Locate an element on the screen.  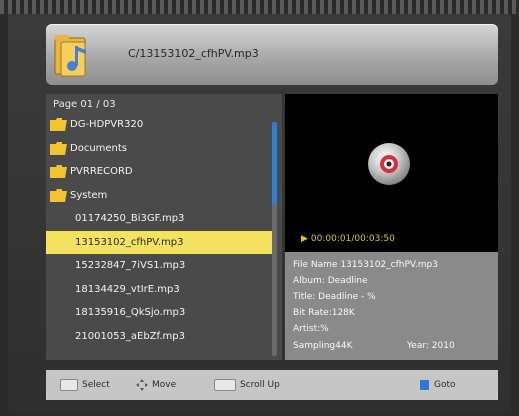
music-folder-icon is located at coordinates (70, 56).